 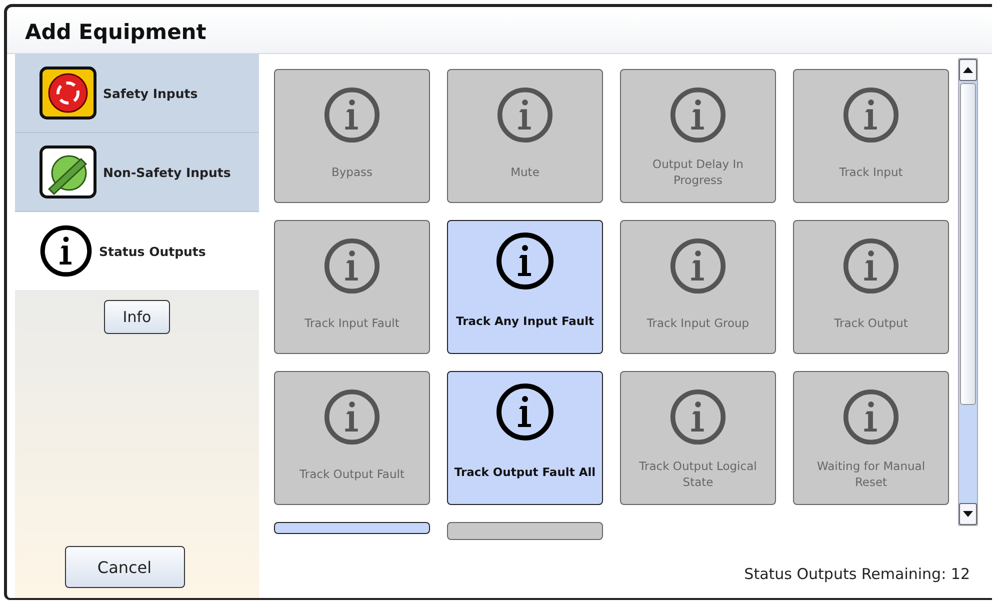 I want to click on status-output-tile: Waiting for Manual Reset, so click(x=871, y=438).